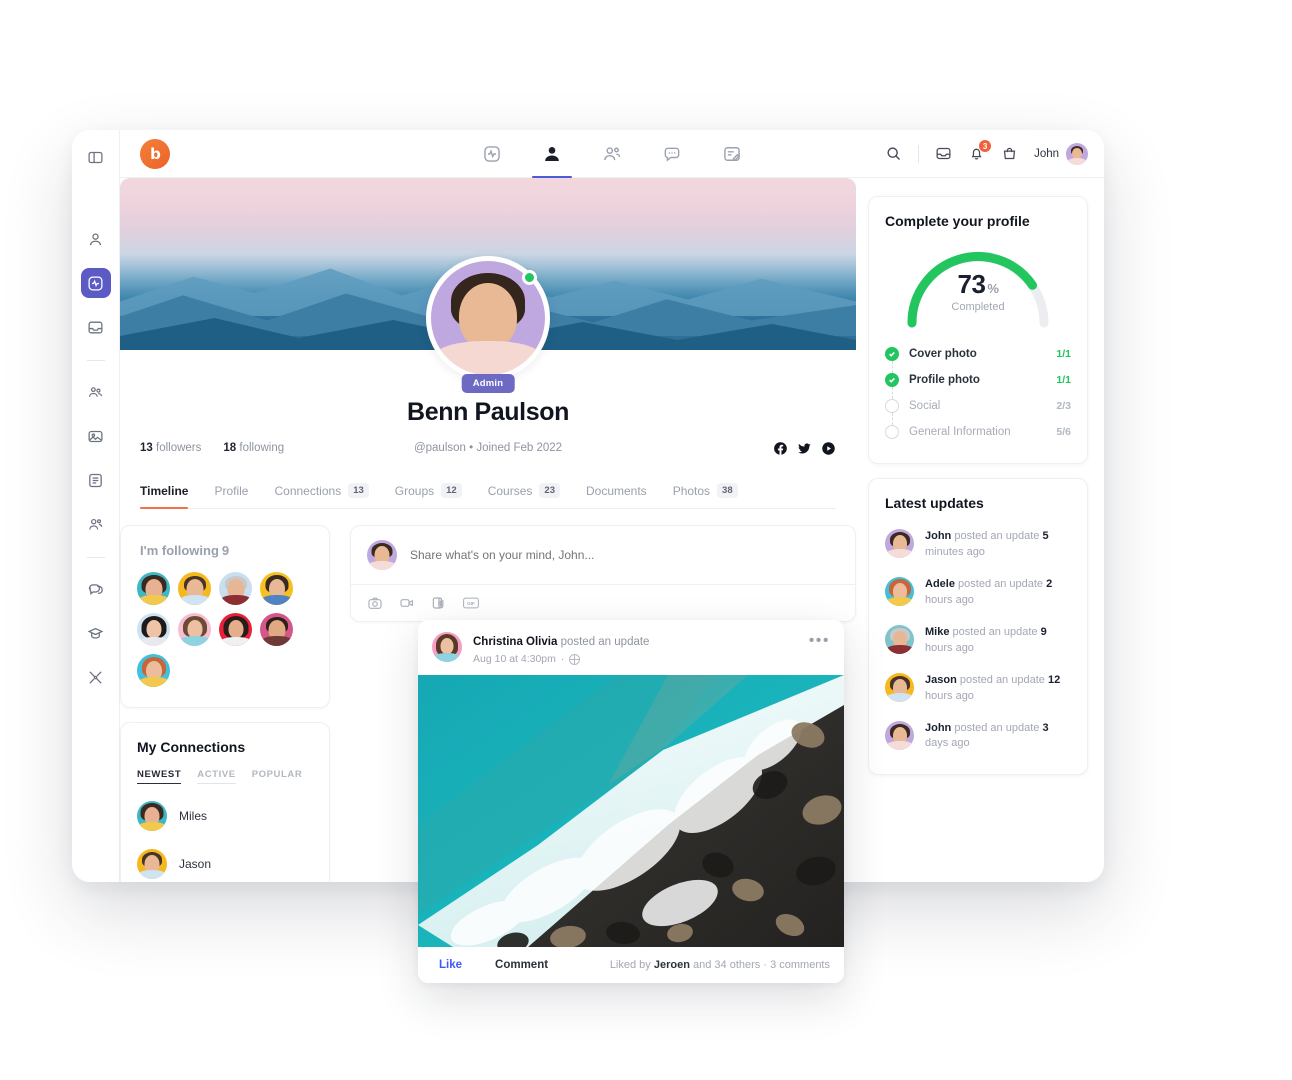 The width and height of the screenshot is (1292, 1080). I want to click on rail-item-courses, so click(96, 633).